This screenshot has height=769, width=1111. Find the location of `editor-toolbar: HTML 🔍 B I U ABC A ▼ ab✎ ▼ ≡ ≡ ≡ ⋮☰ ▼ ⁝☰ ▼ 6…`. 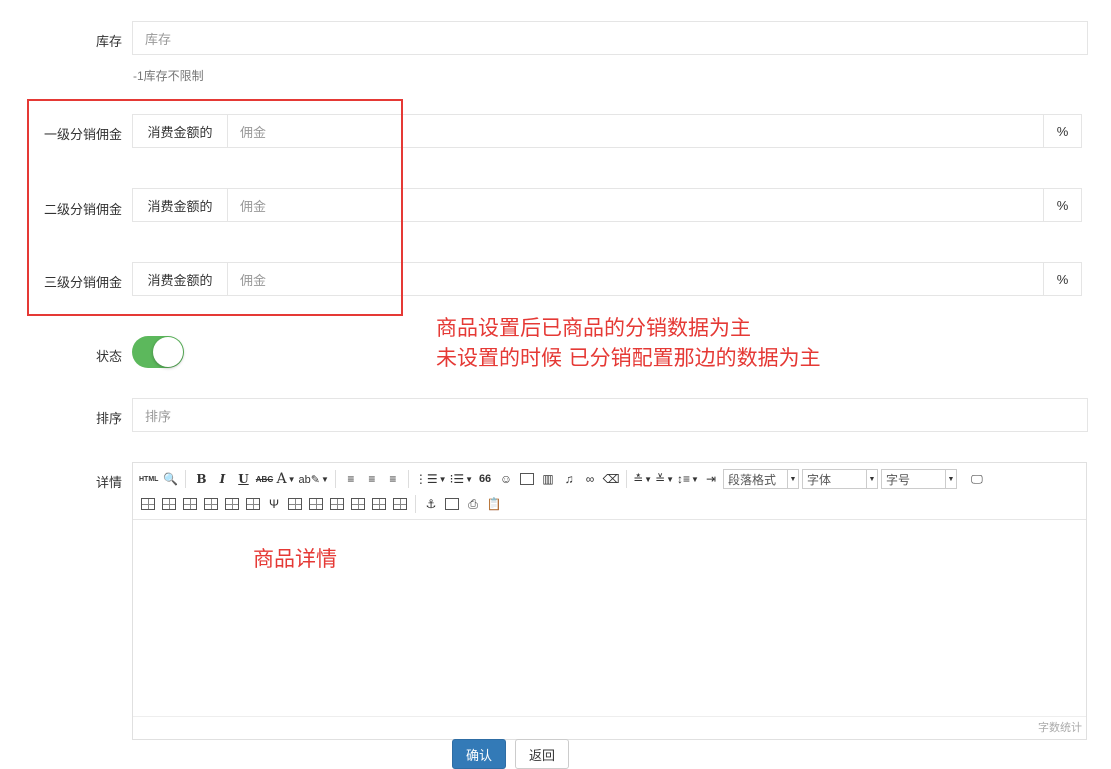

editor-toolbar: HTML 🔍 B I U ABC A ▼ ab✎ ▼ ≡ ≡ ≡ ⋮☰ ▼ ⁝☰ ▼ 6… is located at coordinates (609, 491).